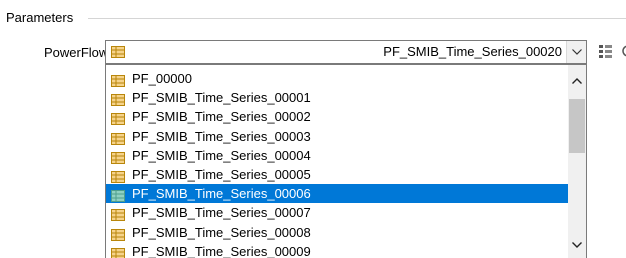 The width and height of the screenshot is (626, 258). I want to click on dropdown-item-label: PF_SMIB_Time_Series_00006, so click(221, 194).